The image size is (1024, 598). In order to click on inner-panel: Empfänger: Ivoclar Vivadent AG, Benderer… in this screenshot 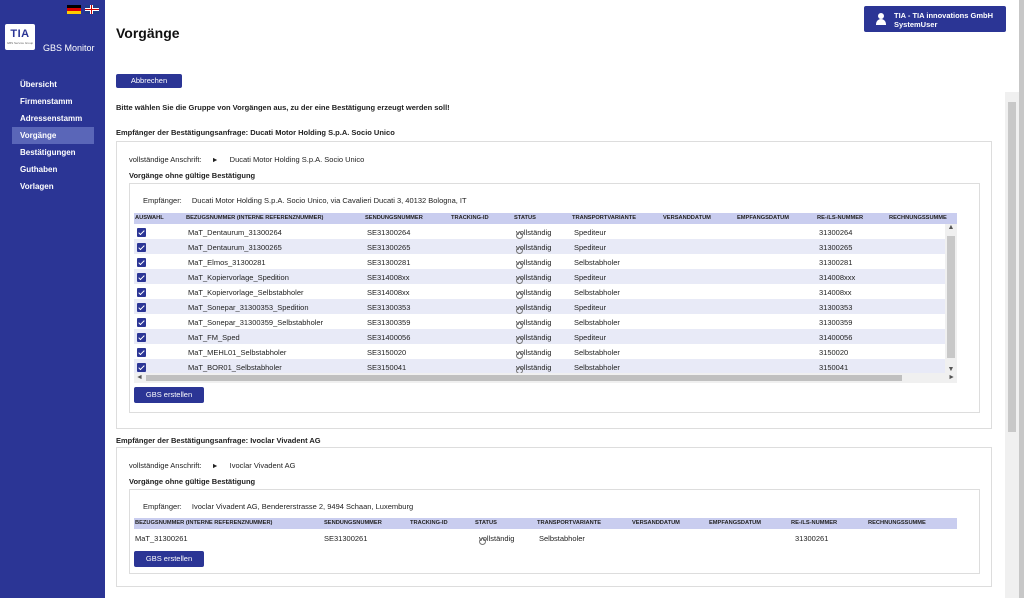, I will do `click(554, 531)`.